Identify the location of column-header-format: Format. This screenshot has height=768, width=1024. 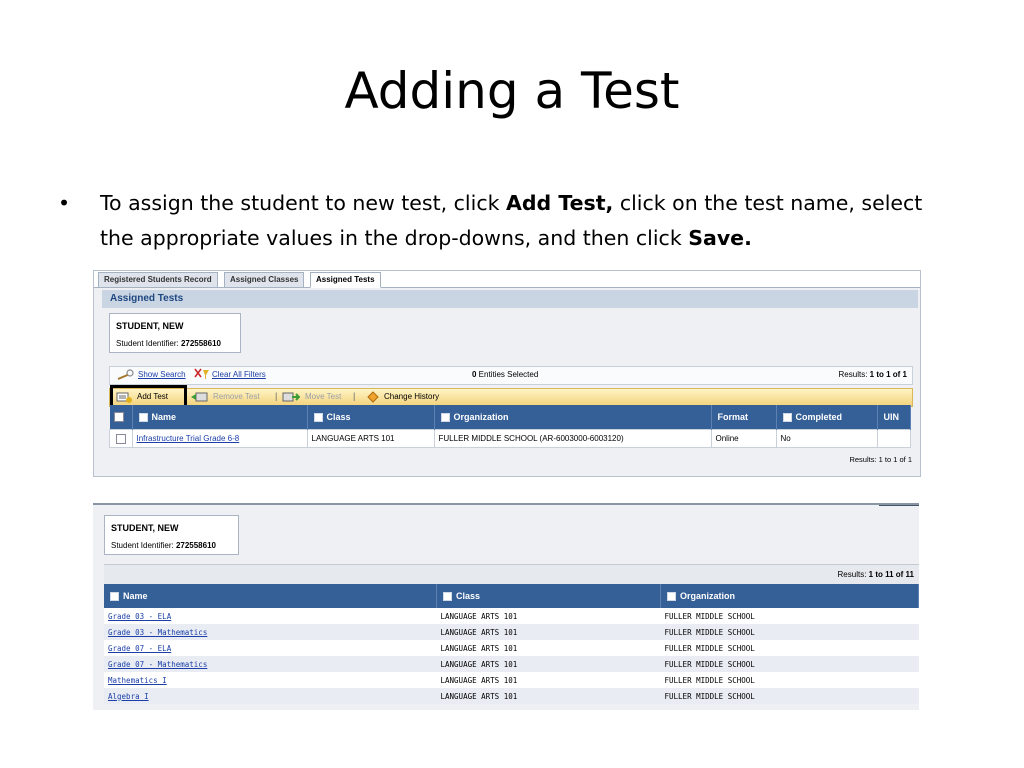
(744, 417).